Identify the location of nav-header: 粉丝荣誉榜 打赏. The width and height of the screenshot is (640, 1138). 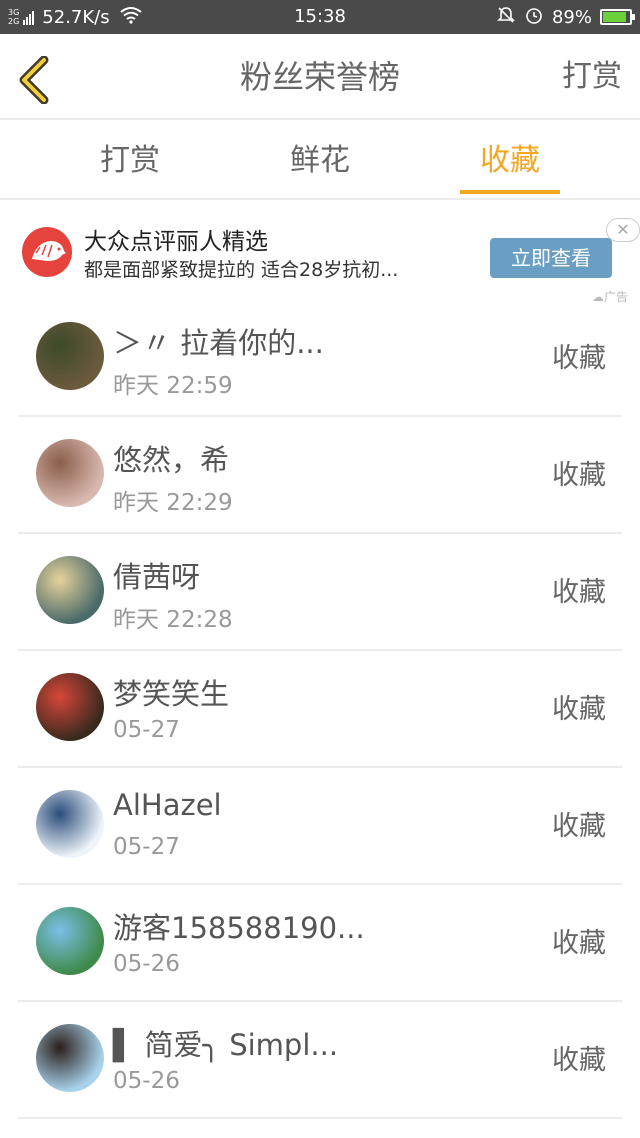
(320, 77).